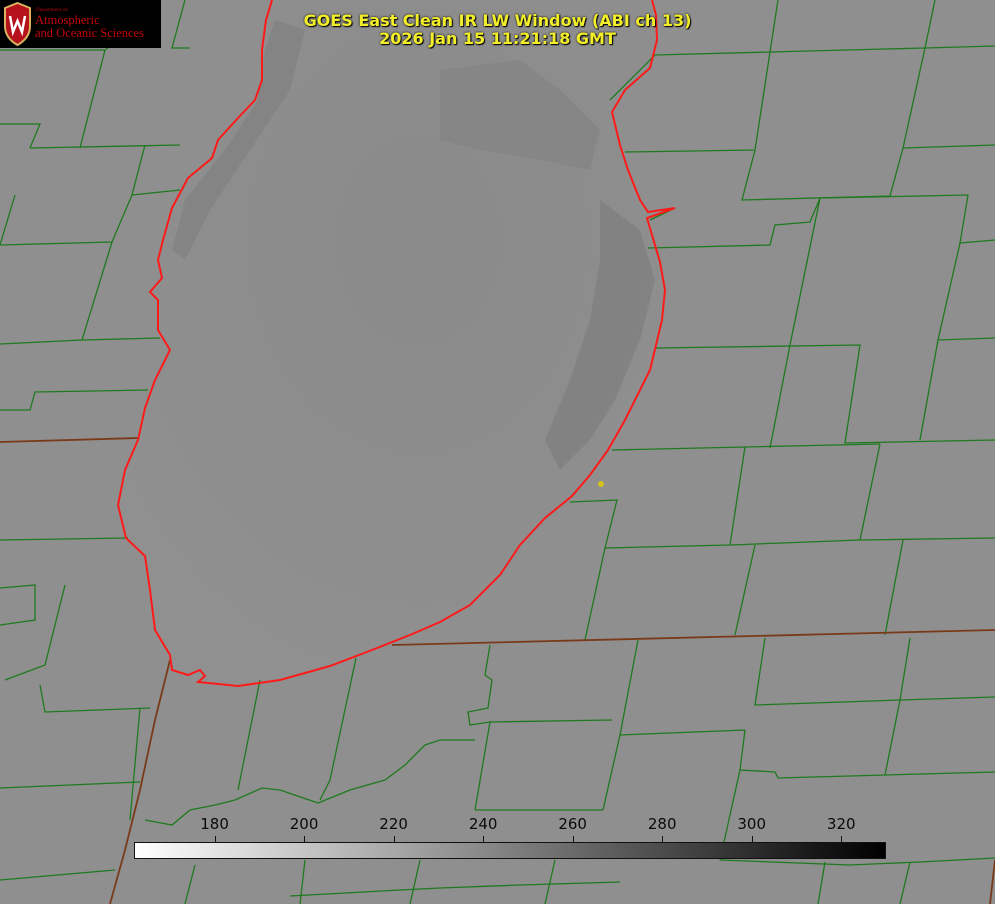 The width and height of the screenshot is (995, 904). Describe the element at coordinates (89, 32) in the screenshot. I see `logo-org-line-2: and Oceanic Sciences` at that location.